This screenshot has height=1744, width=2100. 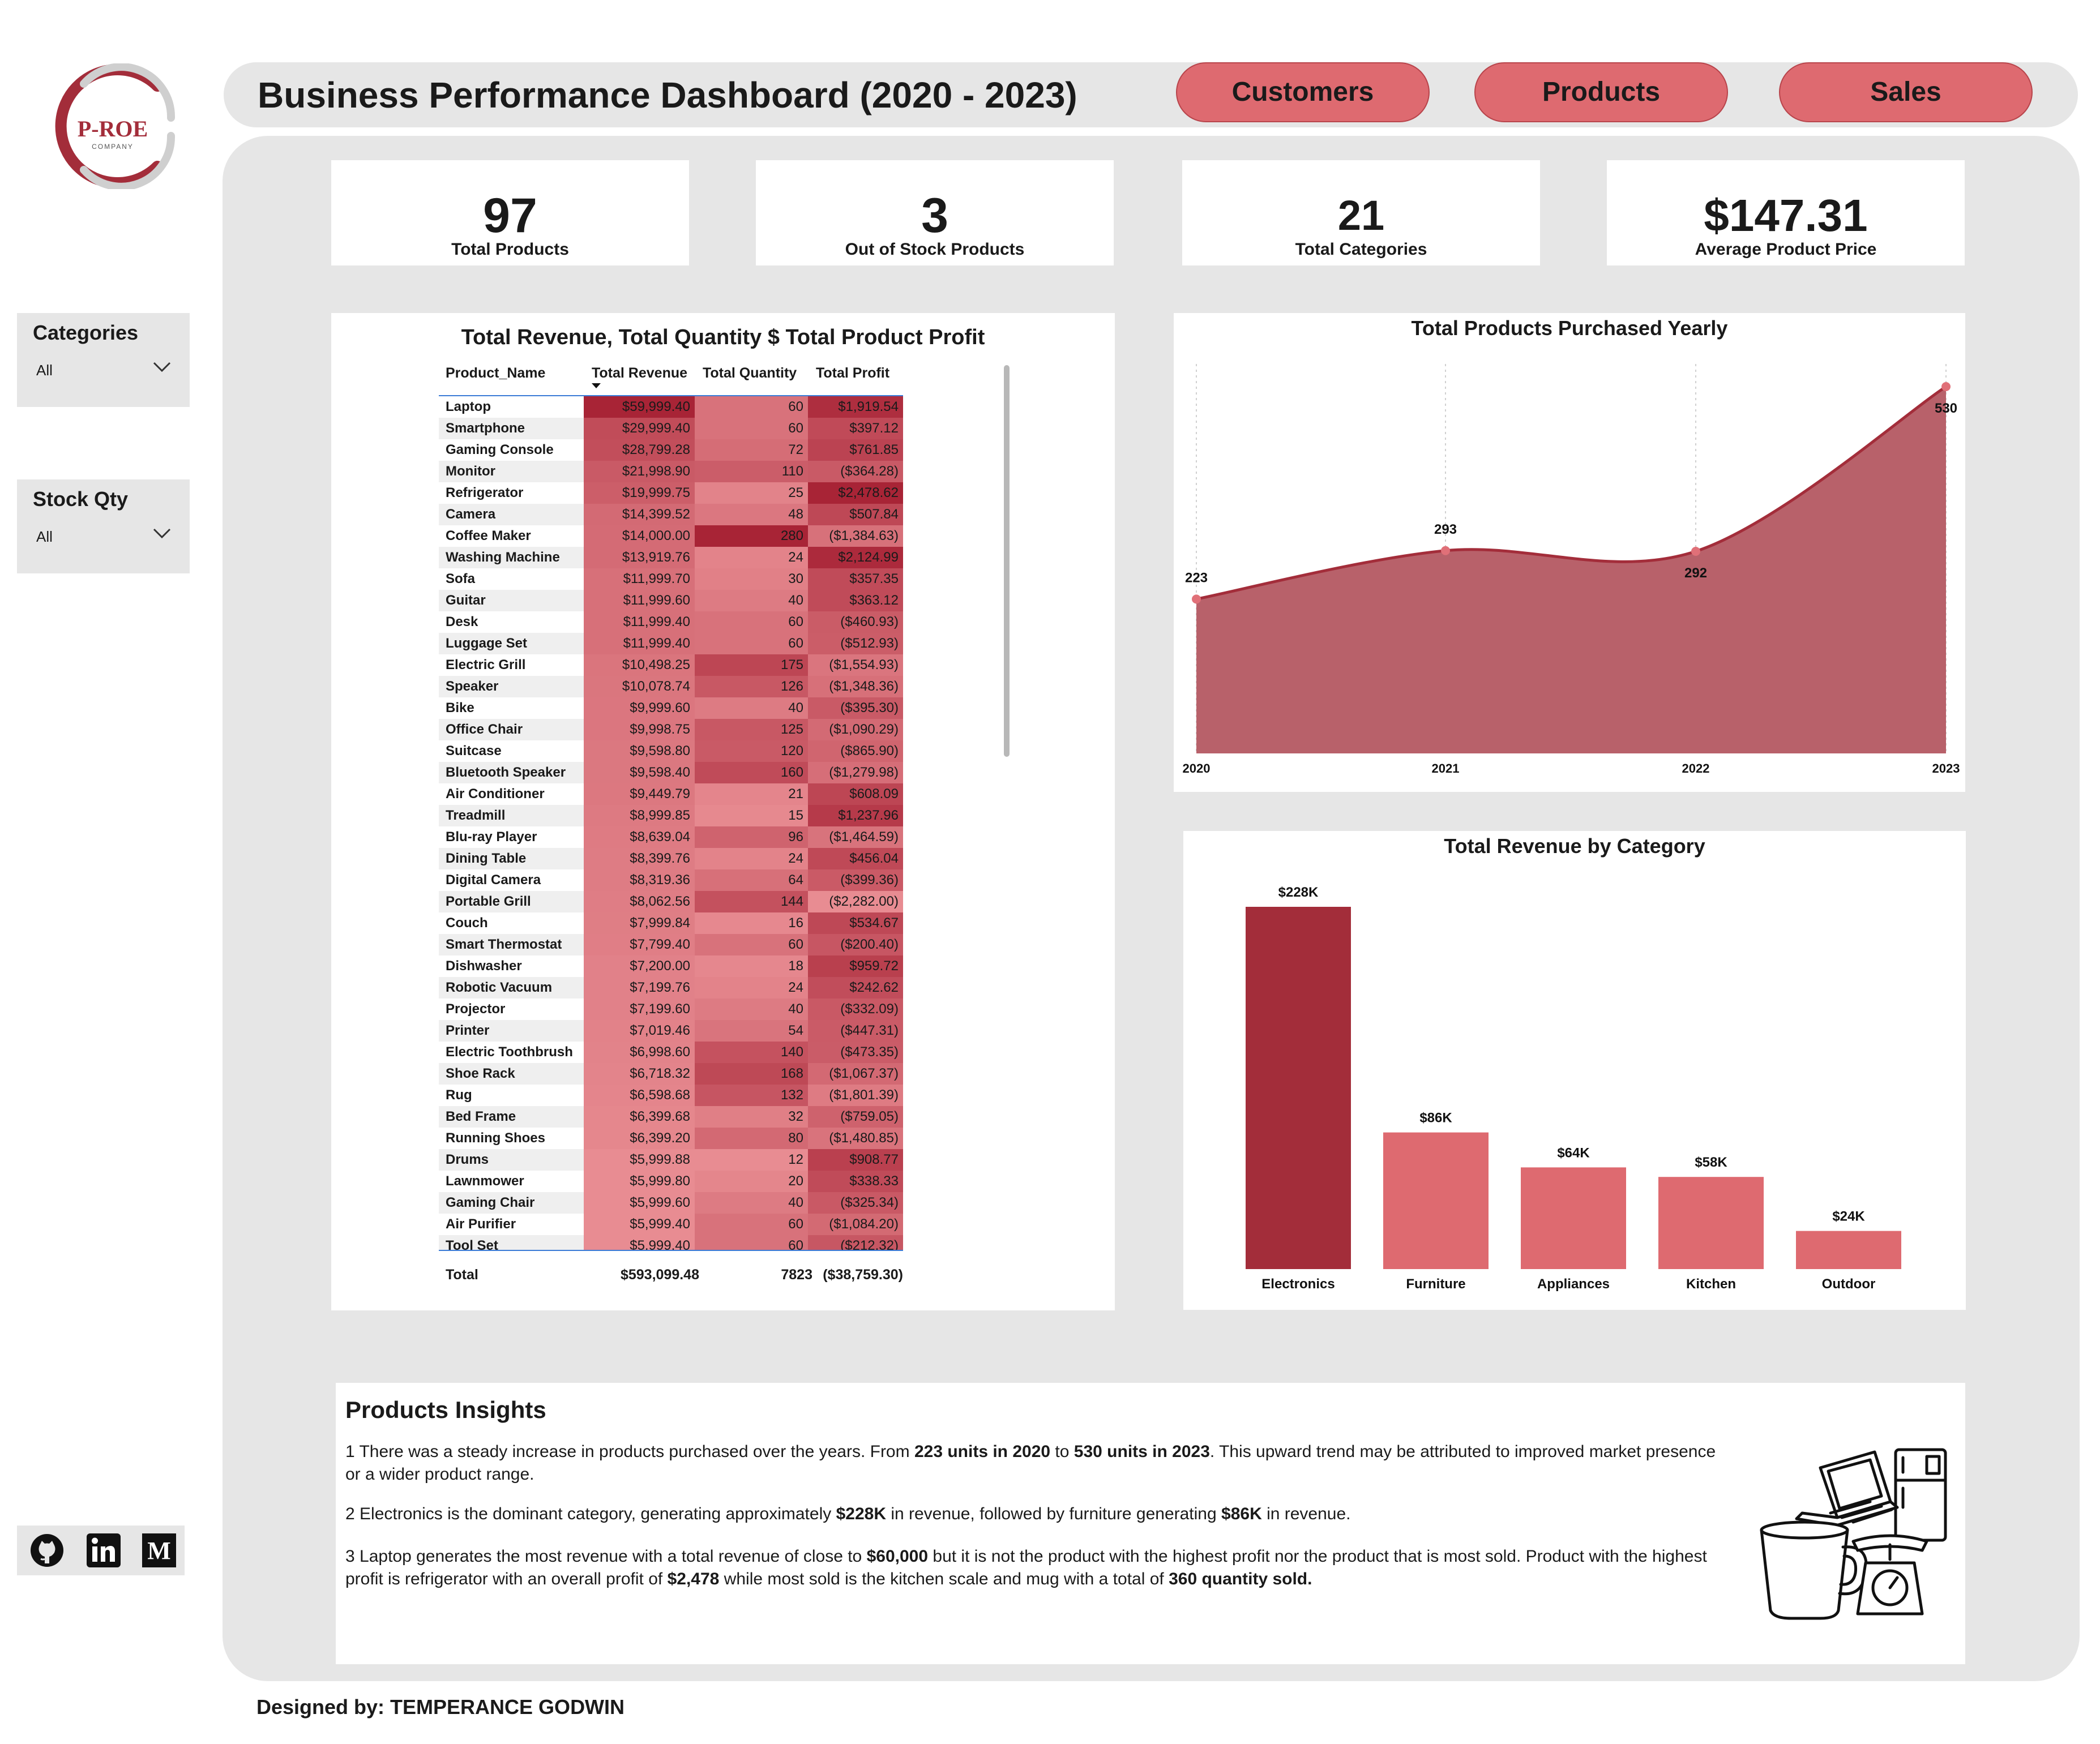 What do you see at coordinates (639, 708) in the screenshot?
I see `cell-total-revenue: $9,999.60` at bounding box center [639, 708].